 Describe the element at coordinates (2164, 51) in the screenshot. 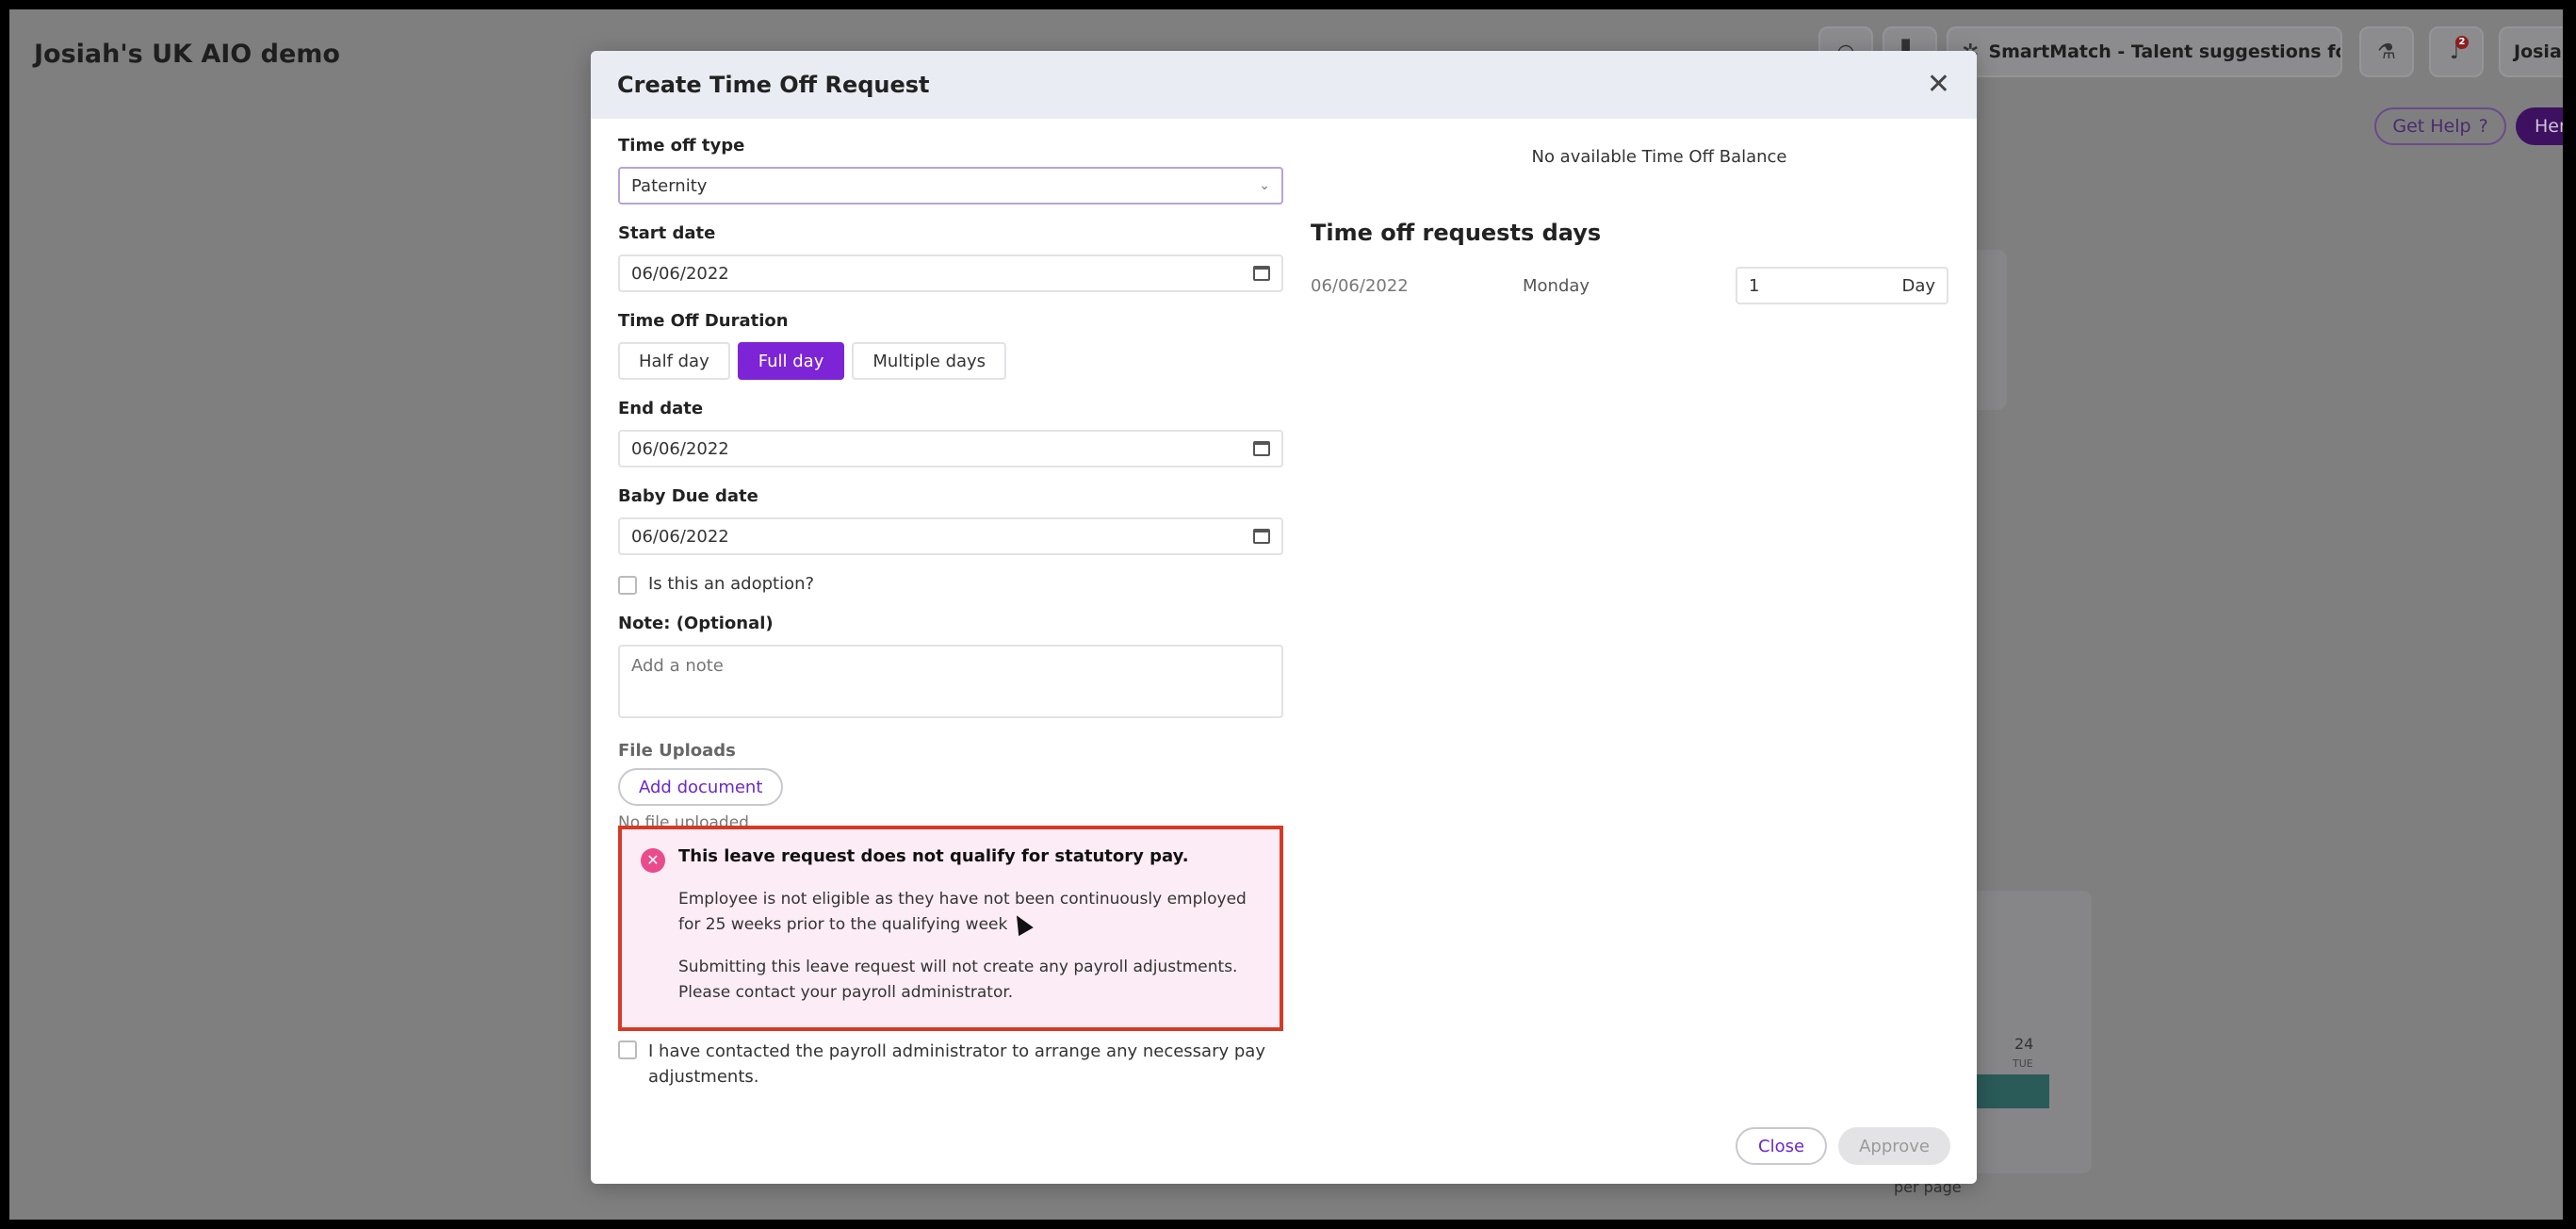

I see `smartmatch-label: SmartMatch - Talent suggestions for you!` at that location.